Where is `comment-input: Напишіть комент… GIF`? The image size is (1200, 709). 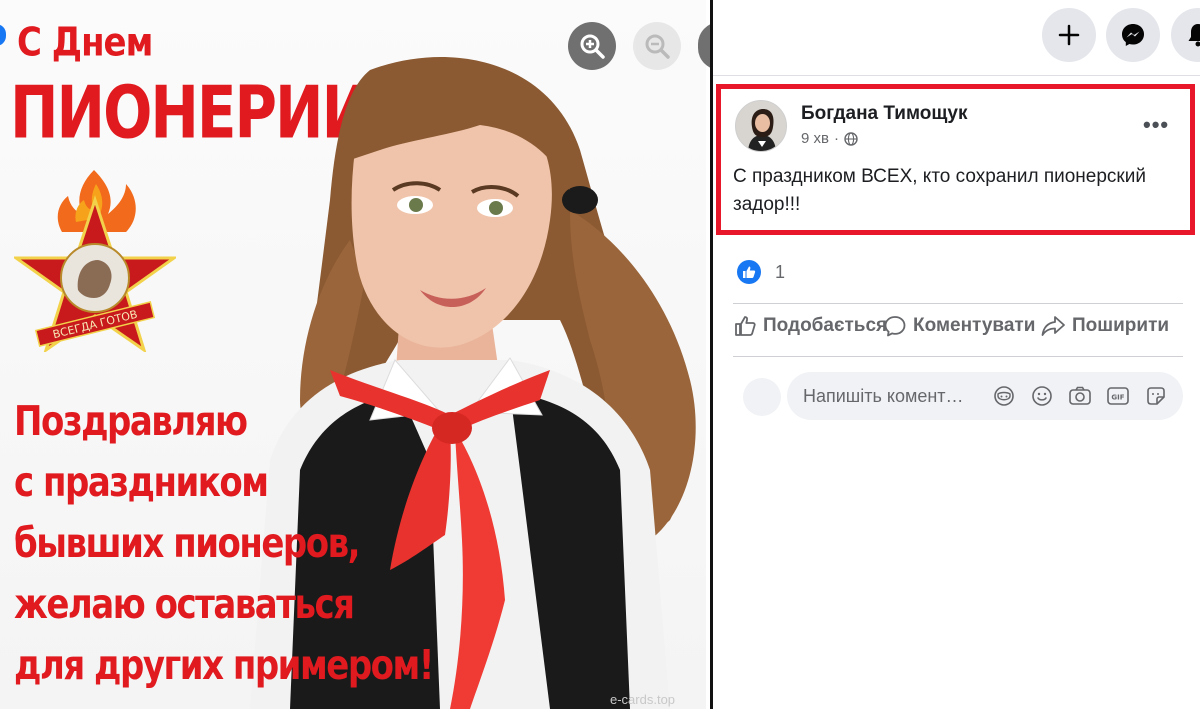 comment-input: Напишіть комент… GIF is located at coordinates (985, 396).